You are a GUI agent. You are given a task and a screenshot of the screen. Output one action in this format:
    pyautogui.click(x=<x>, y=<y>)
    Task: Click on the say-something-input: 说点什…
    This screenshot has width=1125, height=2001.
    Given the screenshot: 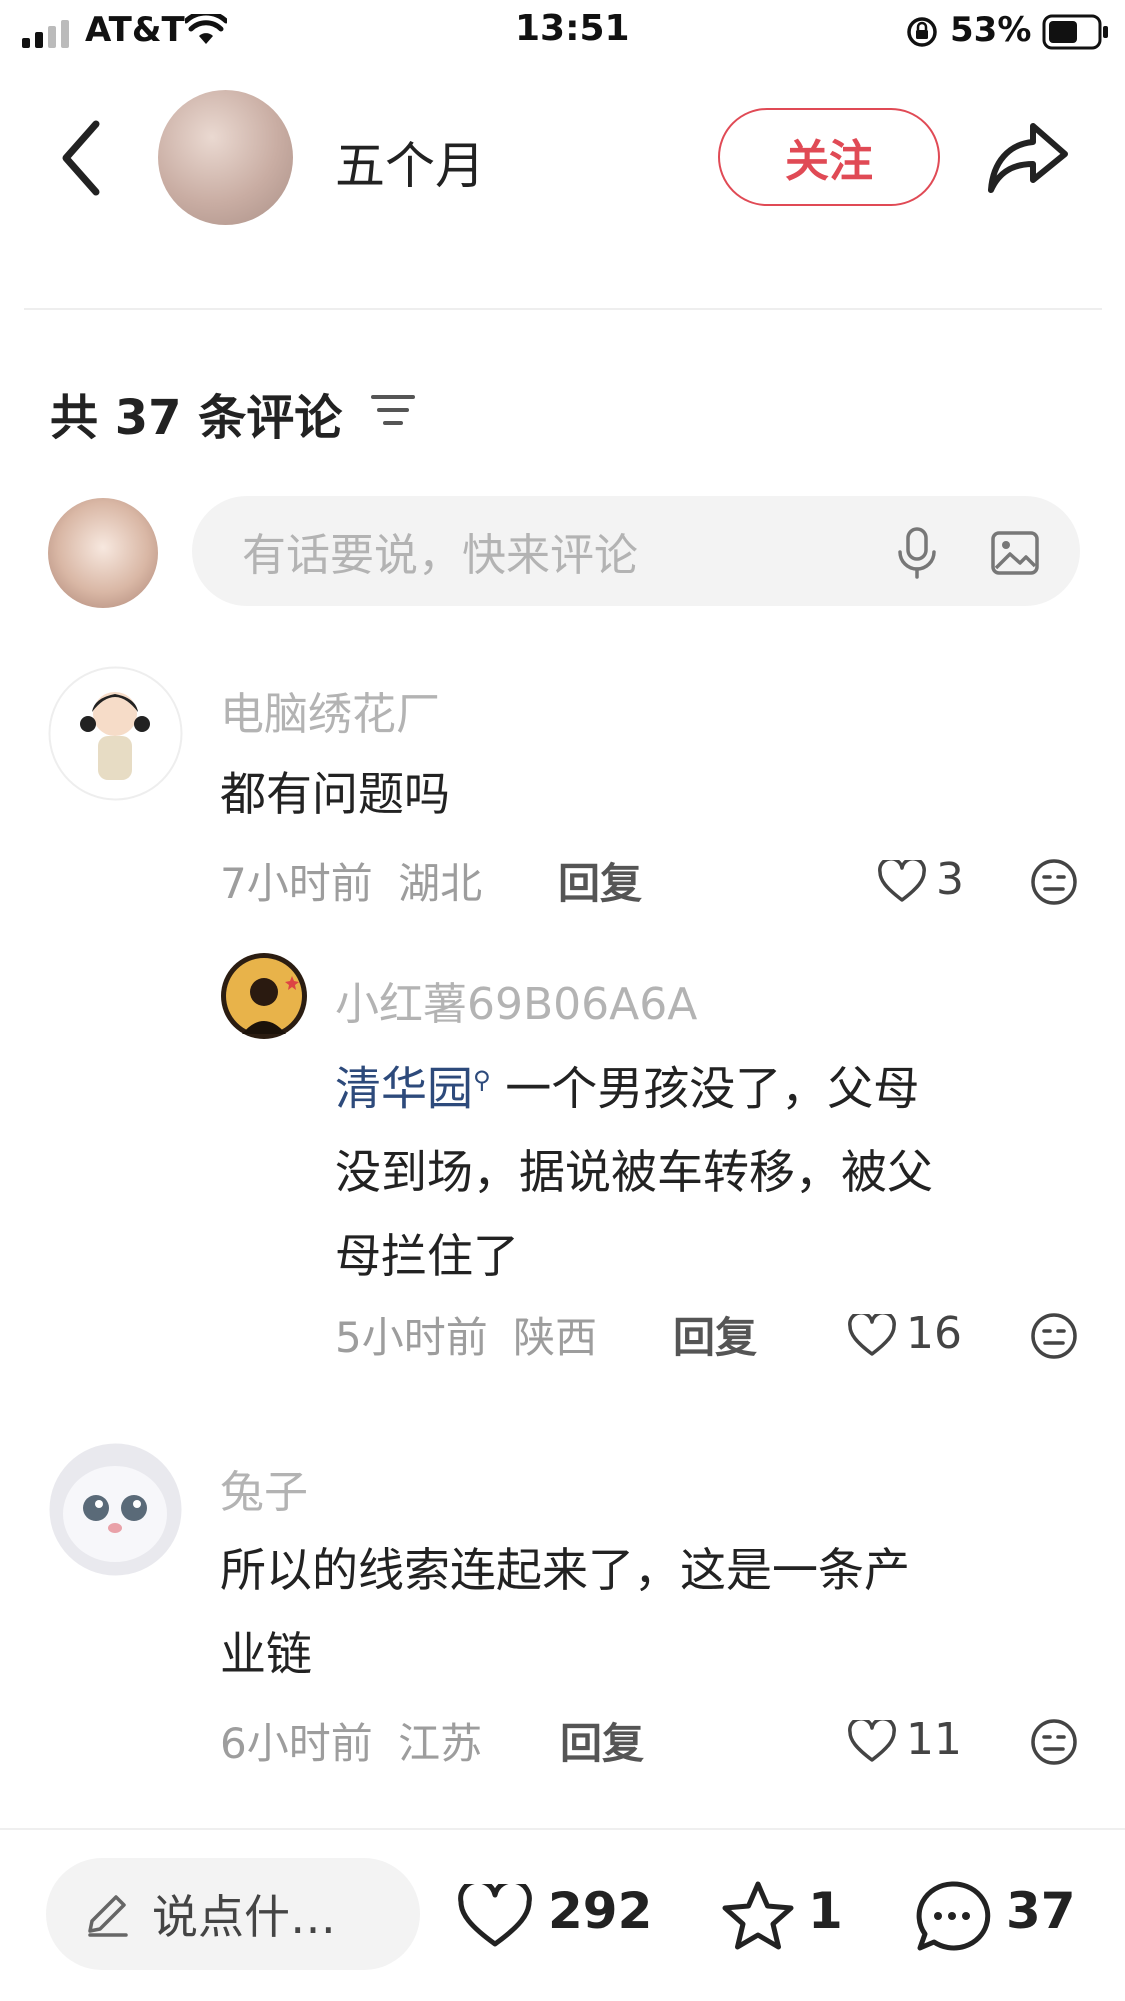 What is the action you would take?
    pyautogui.click(x=233, y=1914)
    